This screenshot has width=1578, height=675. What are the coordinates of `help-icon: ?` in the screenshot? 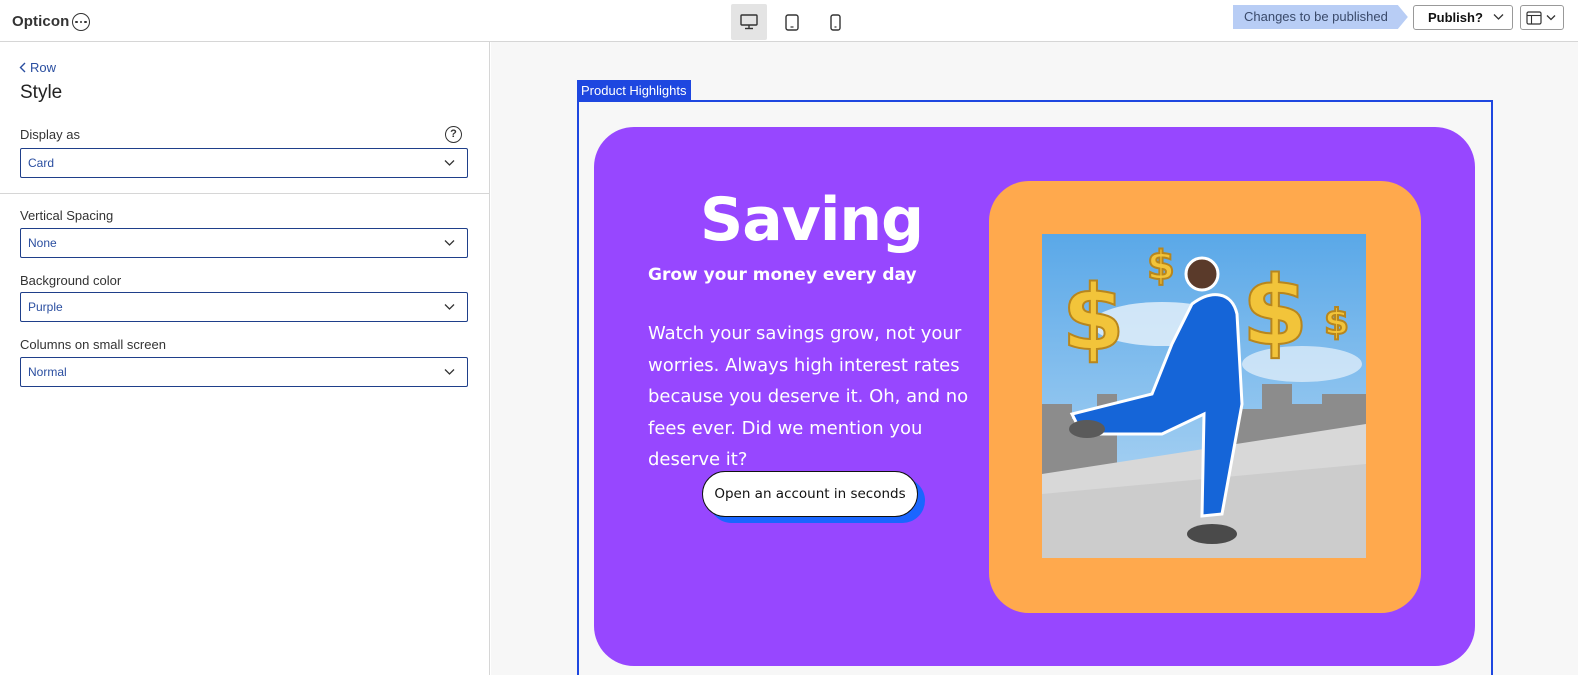 It's located at (453, 134).